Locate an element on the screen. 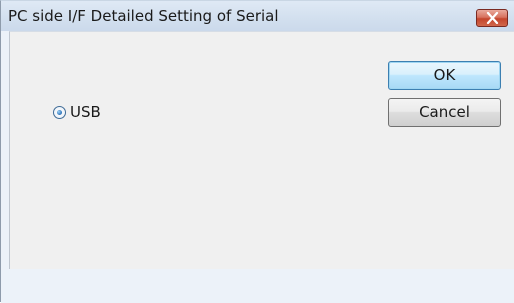 This screenshot has width=514, height=303. usb-radio-button is located at coordinates (59, 112).